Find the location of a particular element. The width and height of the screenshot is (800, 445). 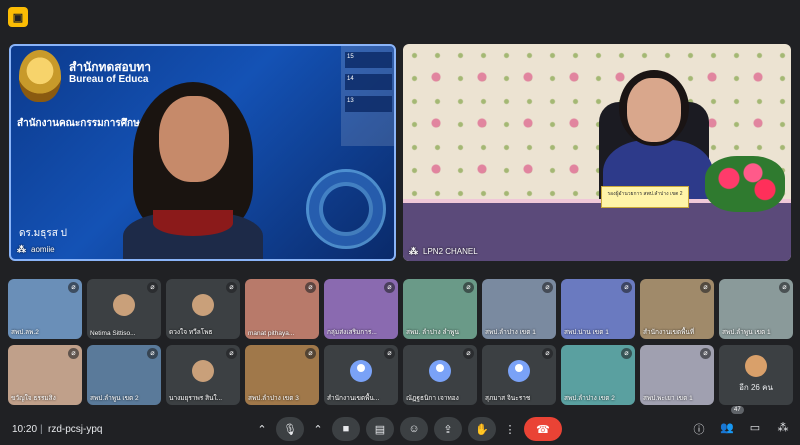

participant-tile: ⌀ ขวัญใจ ธรรมสิง is located at coordinates (45, 375).